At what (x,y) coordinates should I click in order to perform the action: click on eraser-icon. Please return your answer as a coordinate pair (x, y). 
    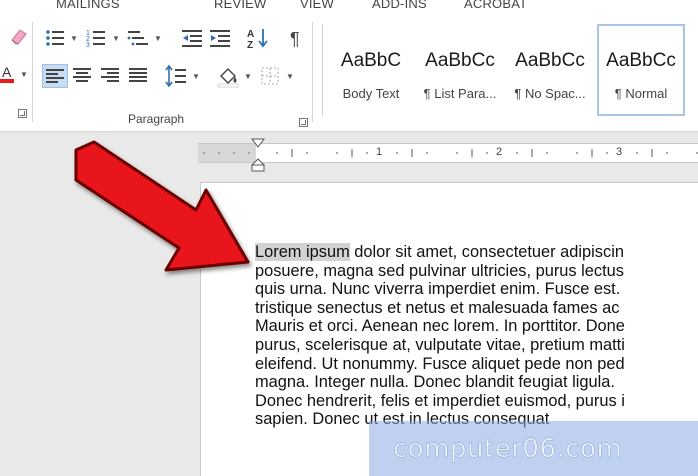
    Looking at the image, I should click on (19, 37).